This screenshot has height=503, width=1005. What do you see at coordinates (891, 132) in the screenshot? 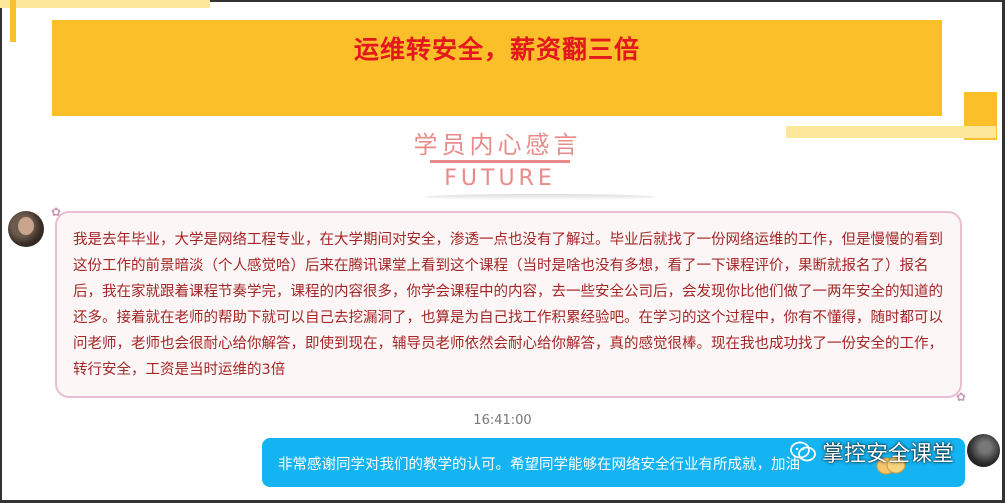
I see `decor-stripe-right` at bounding box center [891, 132].